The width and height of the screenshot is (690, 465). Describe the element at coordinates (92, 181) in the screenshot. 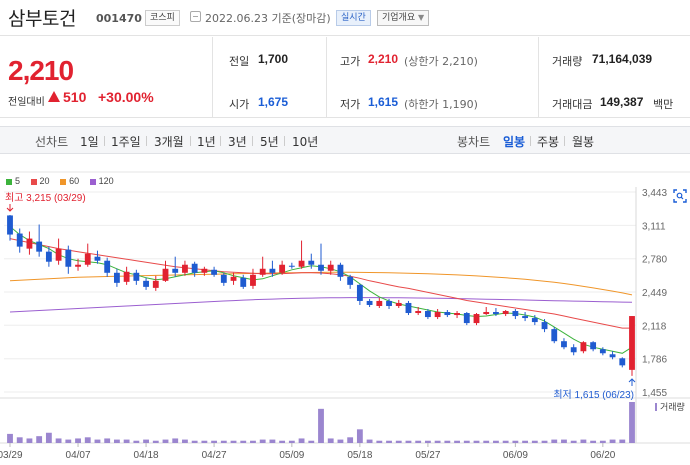

I see `ma120-swatch` at that location.